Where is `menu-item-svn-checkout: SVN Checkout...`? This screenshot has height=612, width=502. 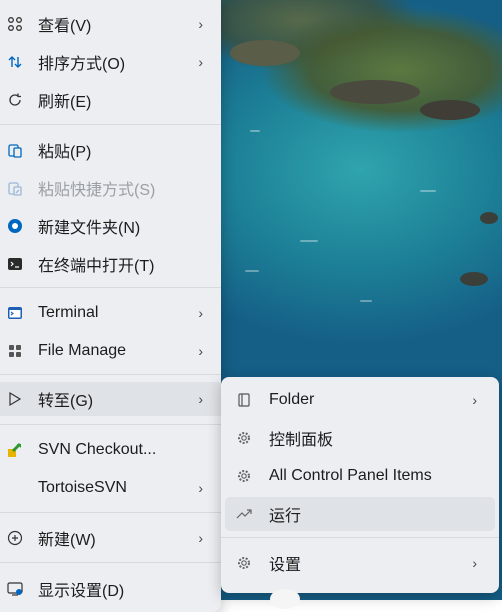
menu-item-svn-checkout: SVN Checkout... is located at coordinates (110, 450).